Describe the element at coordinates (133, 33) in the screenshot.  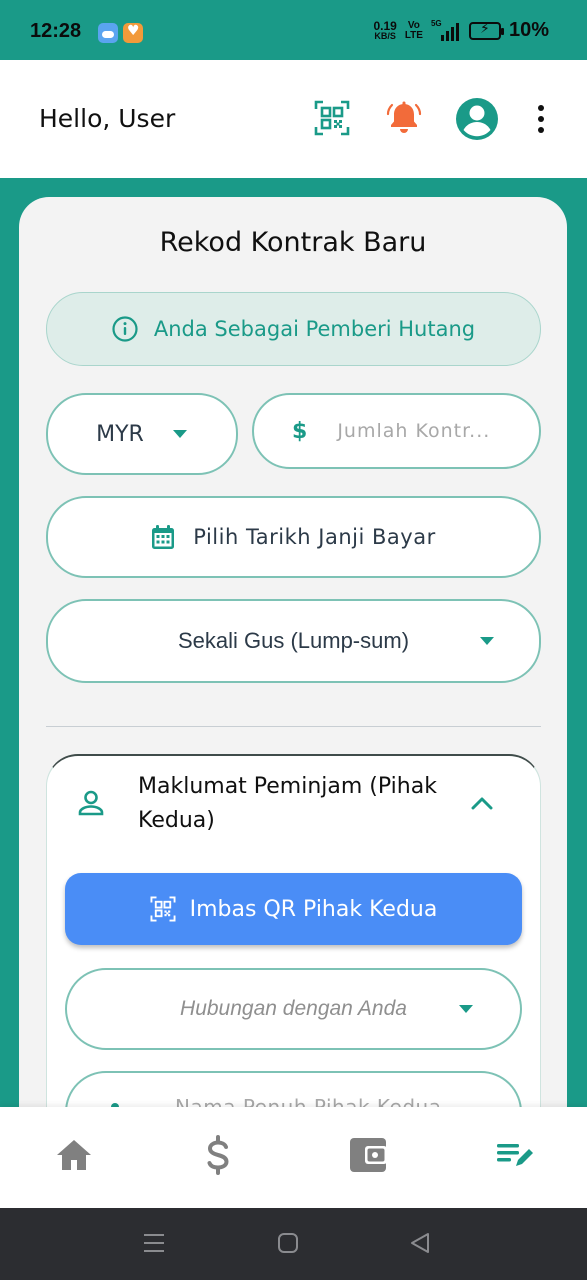
I see `health-notification-icon` at that location.